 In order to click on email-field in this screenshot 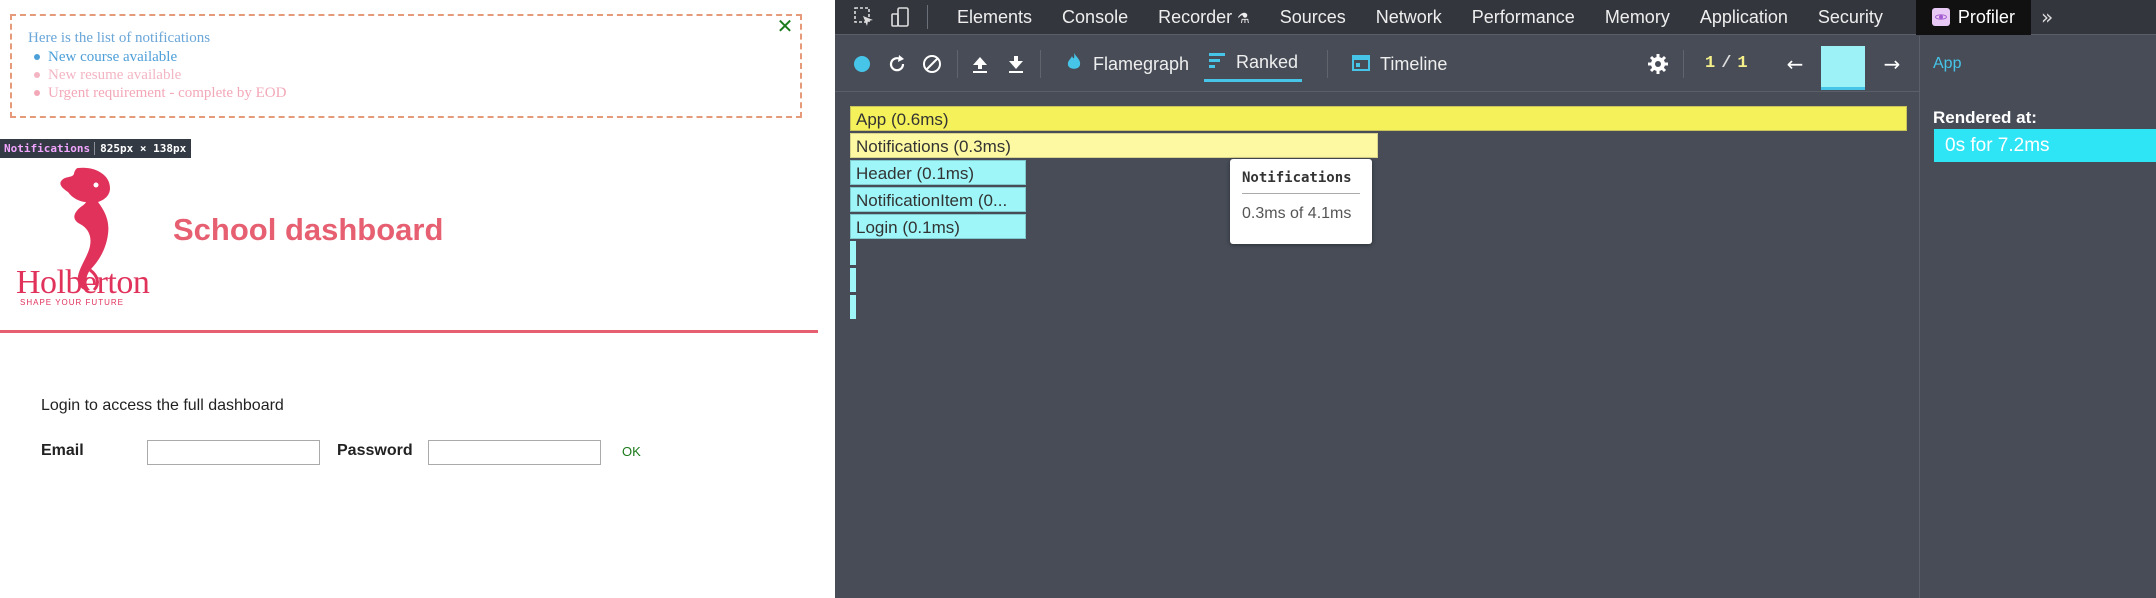, I will do `click(233, 452)`.